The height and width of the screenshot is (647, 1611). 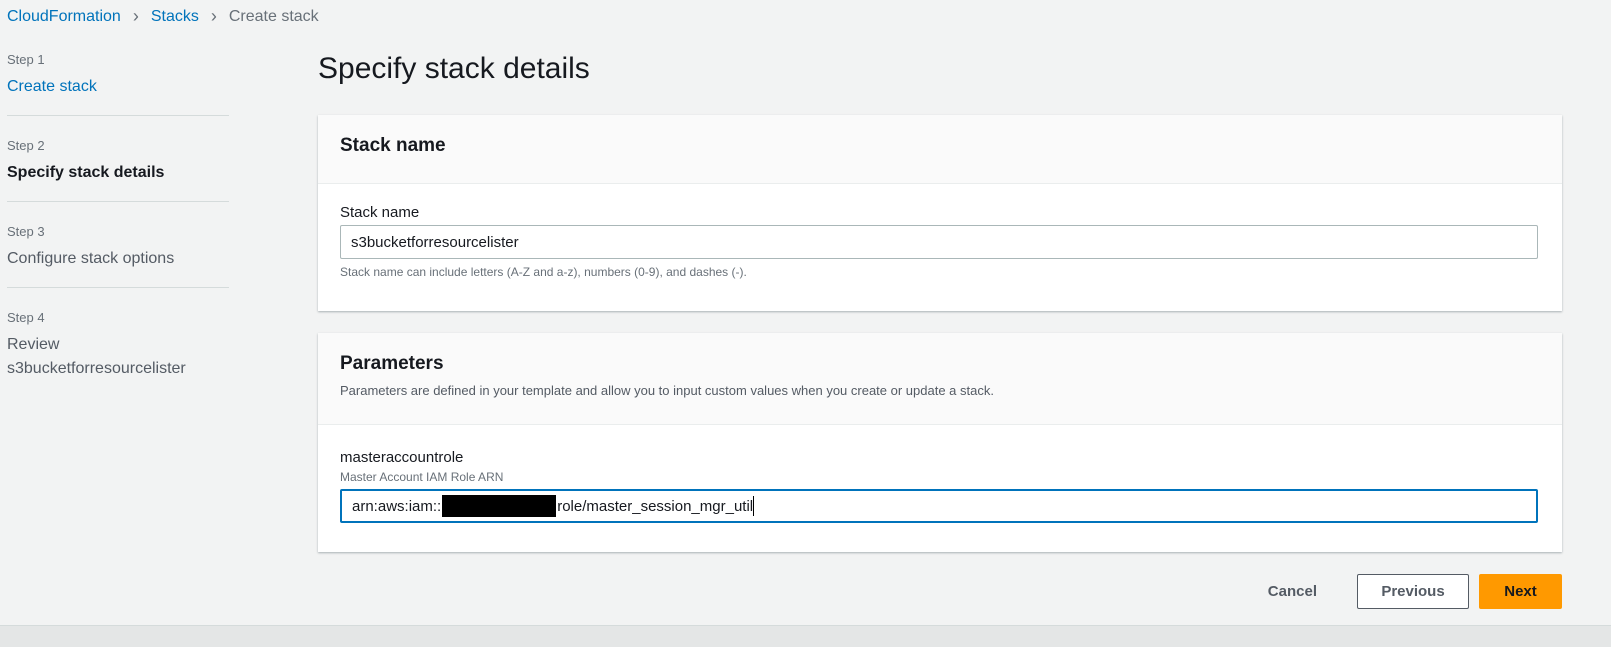 What do you see at coordinates (454, 68) in the screenshot?
I see `page-title: Specify stack details` at bounding box center [454, 68].